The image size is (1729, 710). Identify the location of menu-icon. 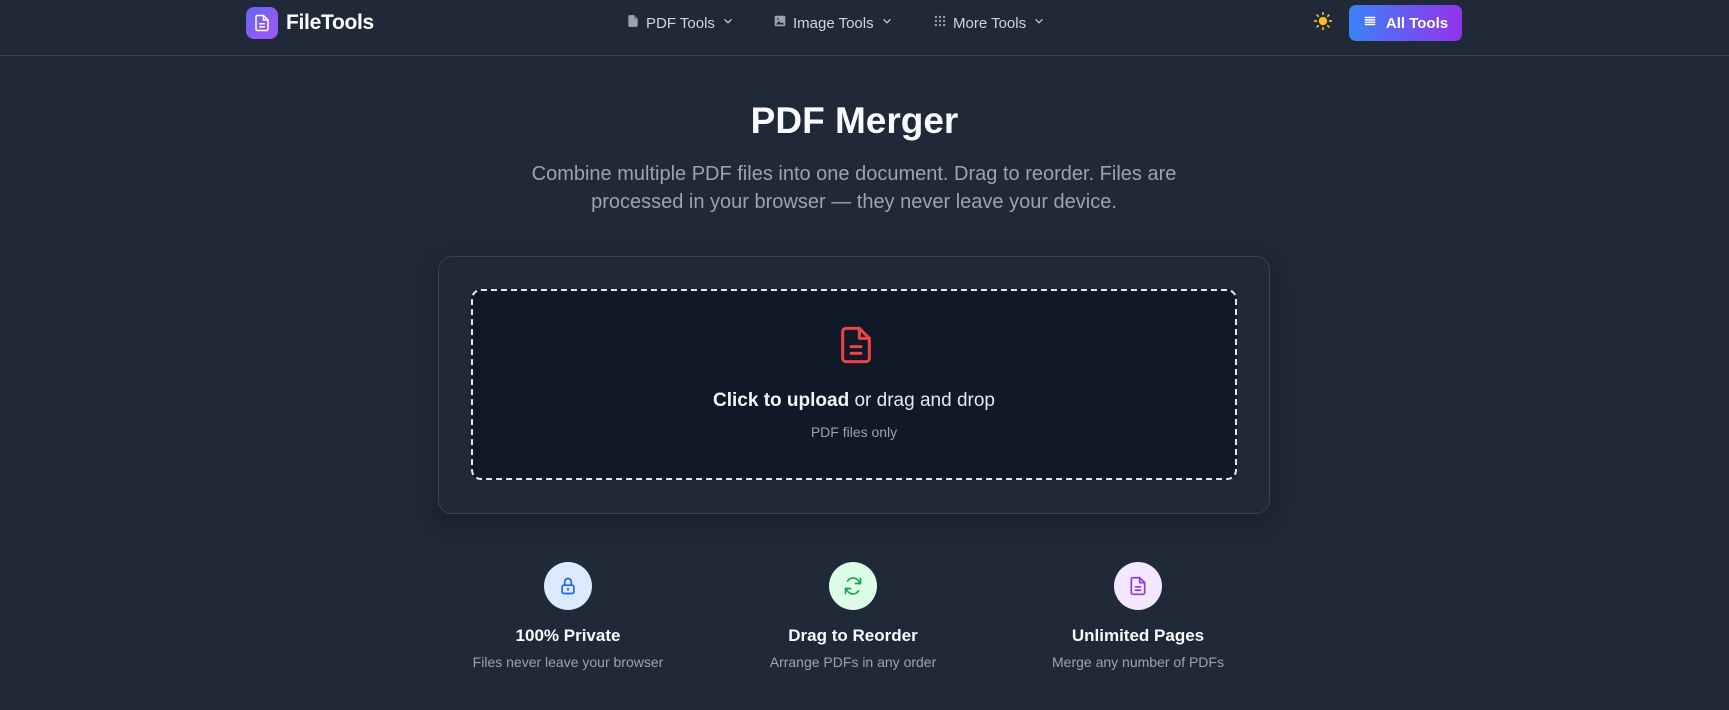
(1370, 23).